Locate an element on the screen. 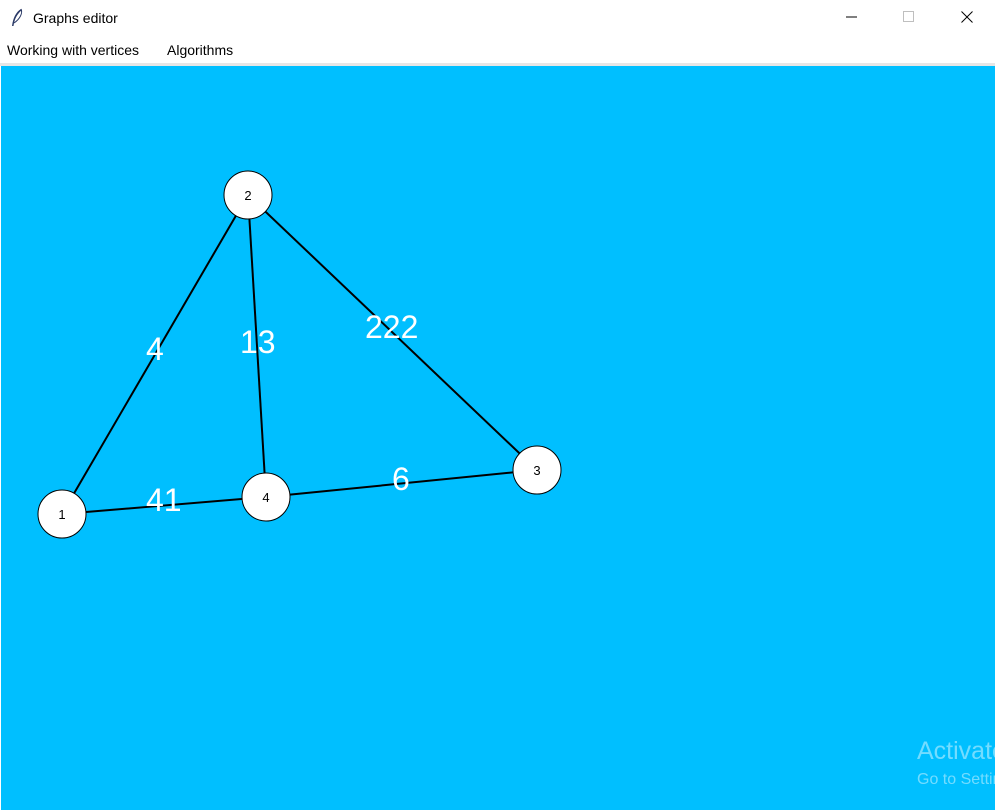  activation-watermark-subtitle: Go to Settings is located at coordinates (956, 779).